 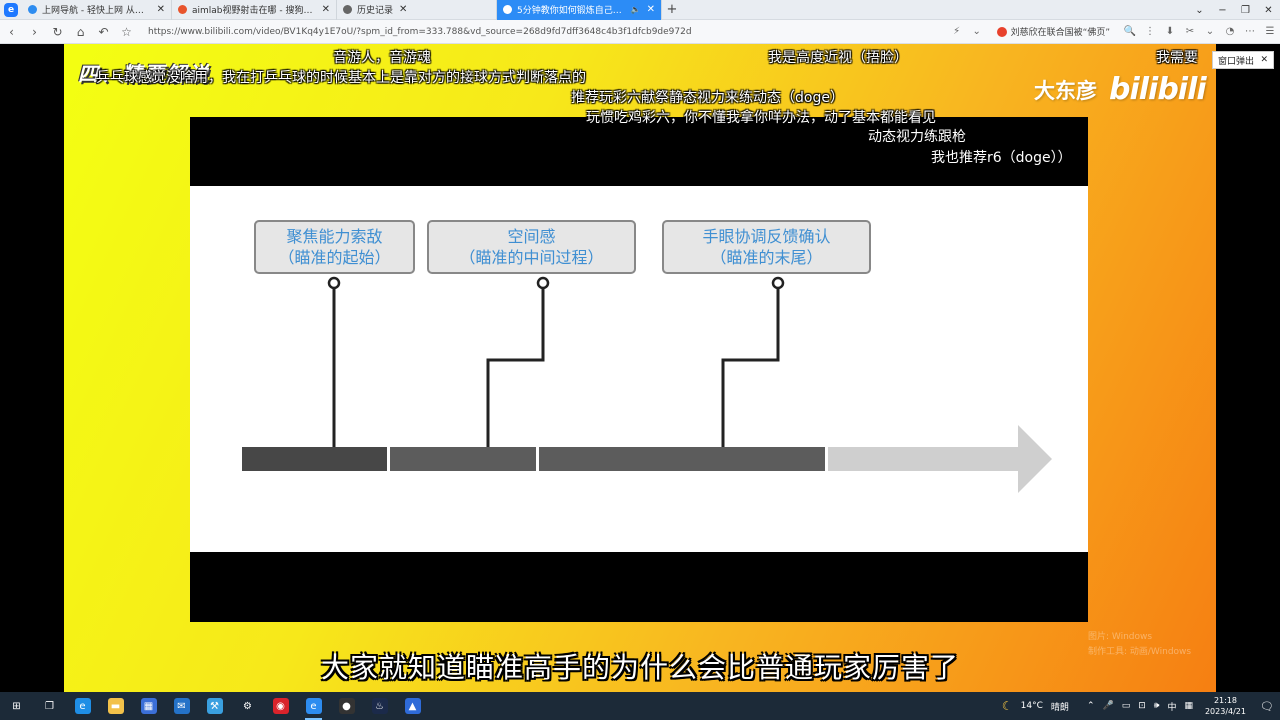 What do you see at coordinates (636, 9) in the screenshot?
I see `tab-audio-icon: 🔈` at bounding box center [636, 9].